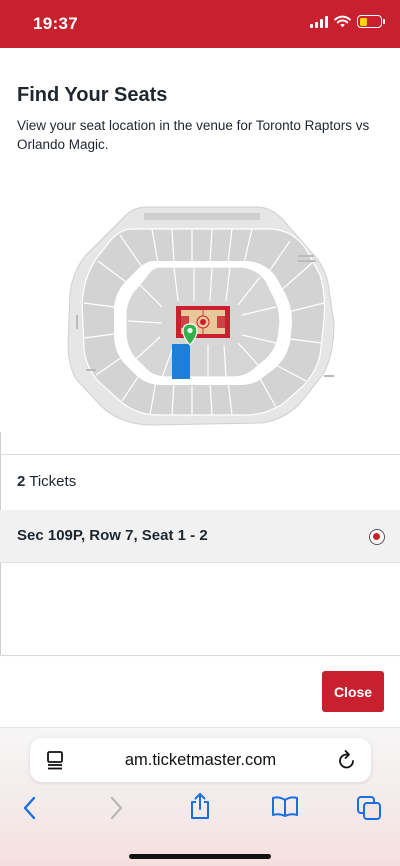 Image resolution: width=400 pixels, height=866 pixels. What do you see at coordinates (200, 655) in the screenshot?
I see `footer-divider` at bounding box center [200, 655].